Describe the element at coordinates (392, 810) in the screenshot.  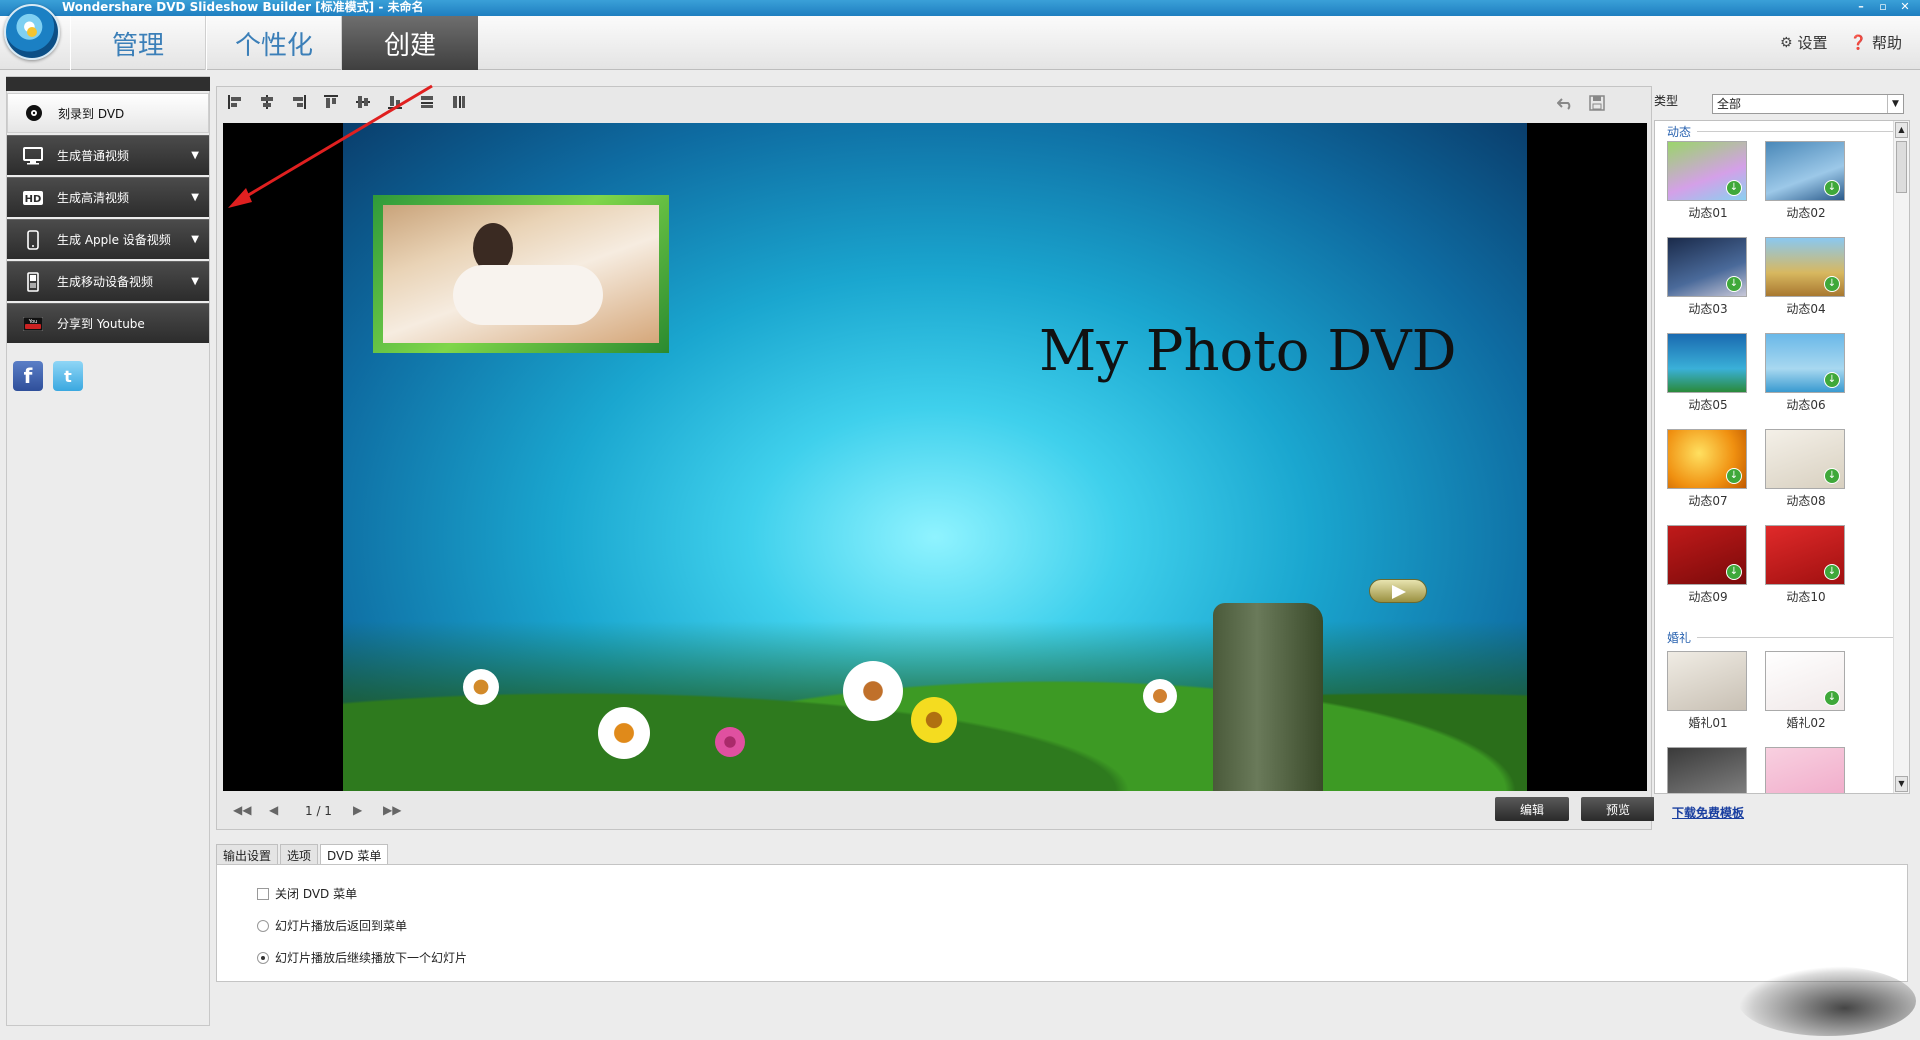
I see `last-page-icon: ▶▶` at that location.